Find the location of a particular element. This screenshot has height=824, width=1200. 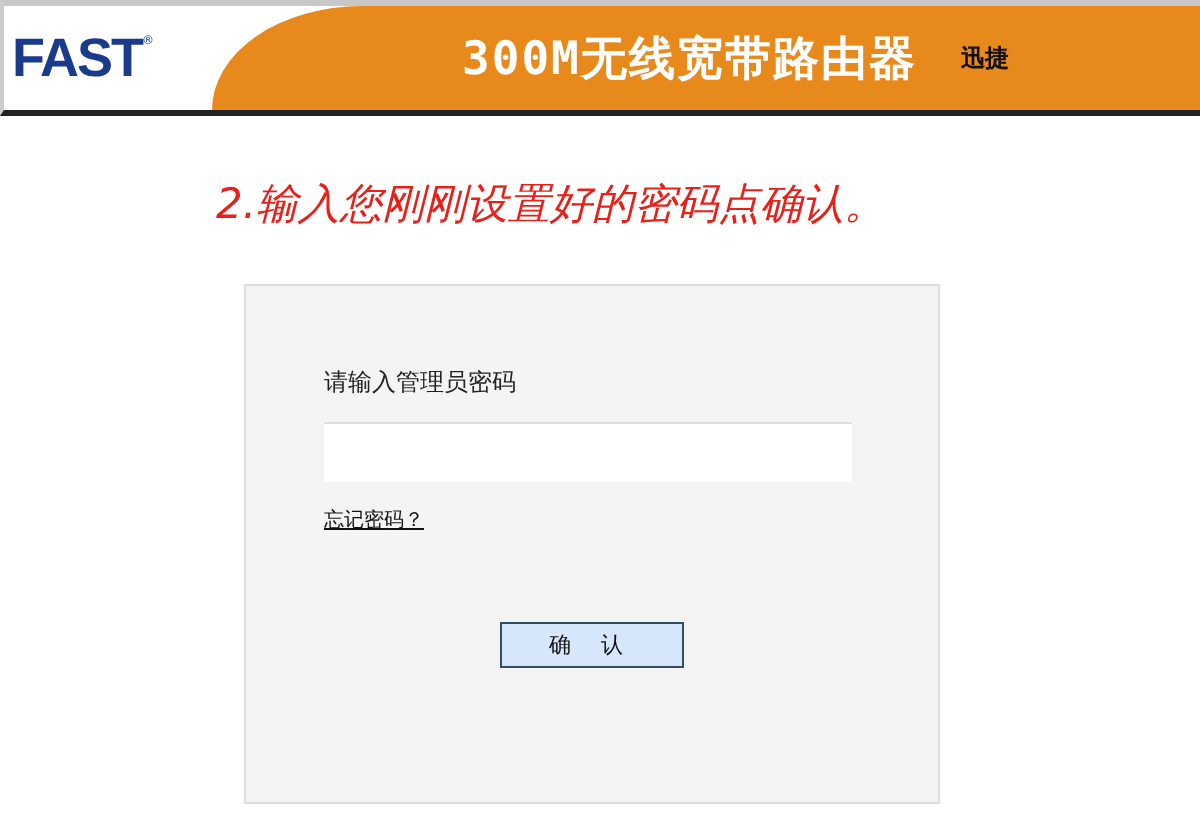

password-field is located at coordinates (588, 452).